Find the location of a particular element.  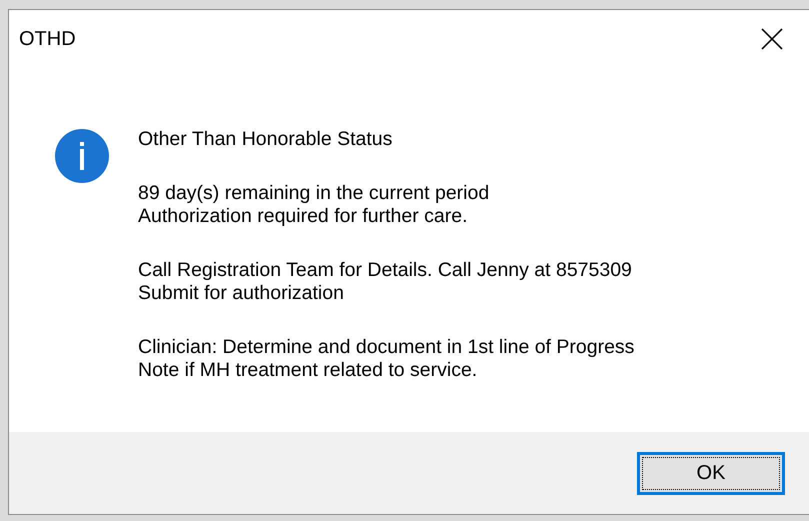

message-line: Call Registration Team for Details. Call Jenny at 8575309 is located at coordinates (385, 270).